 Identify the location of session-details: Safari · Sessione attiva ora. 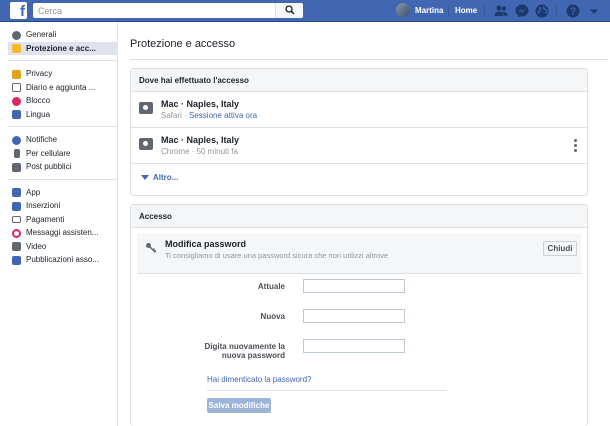
(209, 115).